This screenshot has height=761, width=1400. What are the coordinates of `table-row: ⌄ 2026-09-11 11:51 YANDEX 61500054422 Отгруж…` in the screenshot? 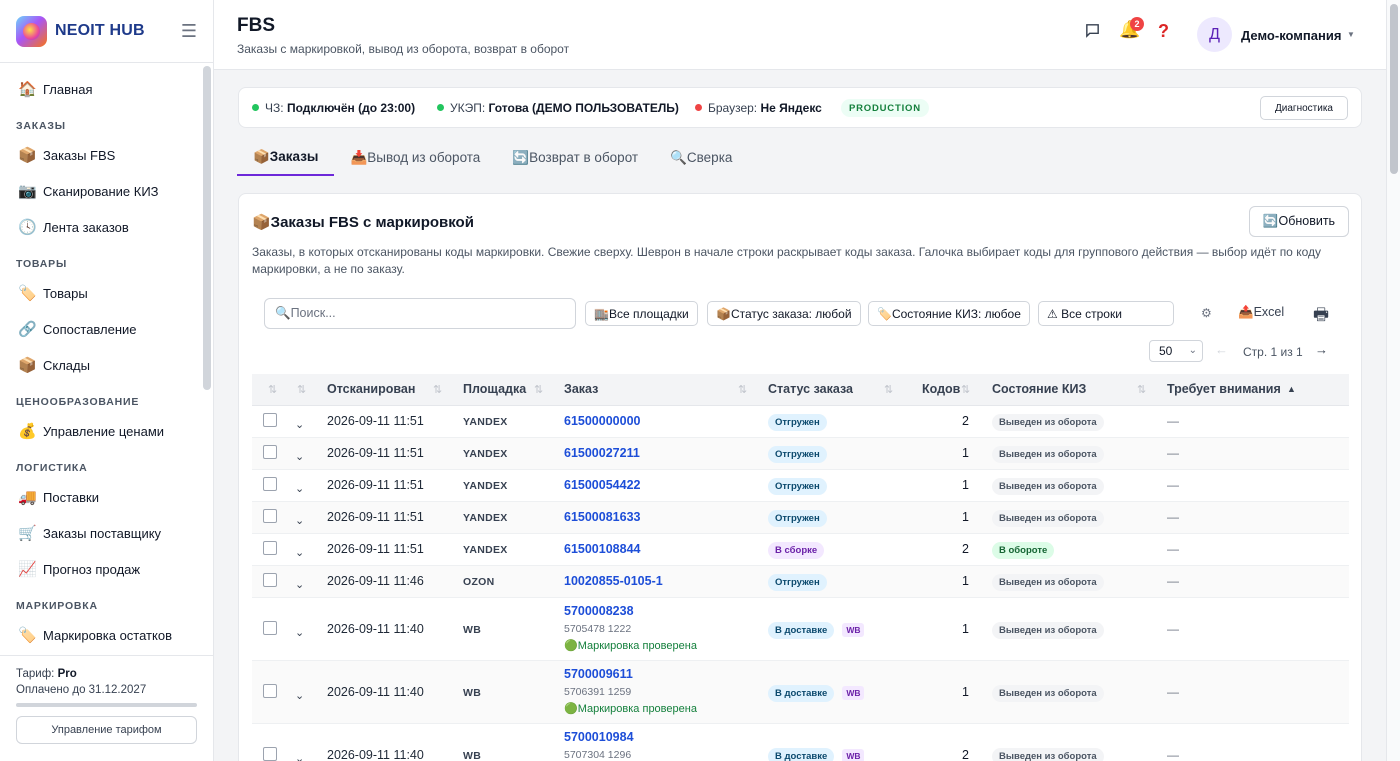 It's located at (800, 486).